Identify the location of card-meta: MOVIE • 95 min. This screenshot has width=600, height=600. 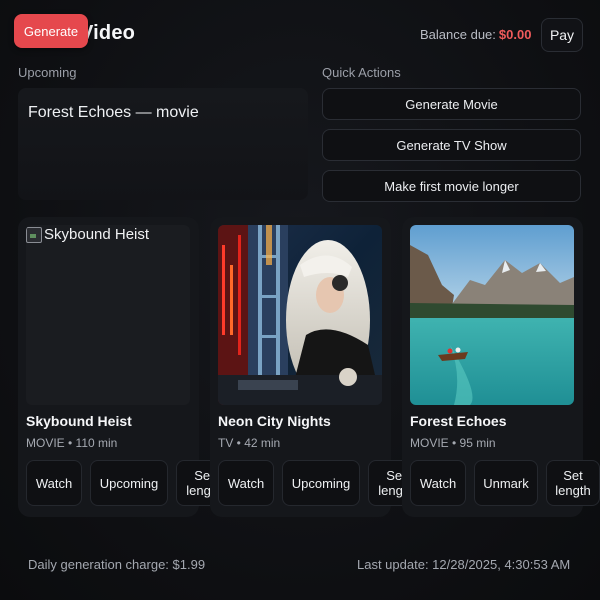
(453, 443).